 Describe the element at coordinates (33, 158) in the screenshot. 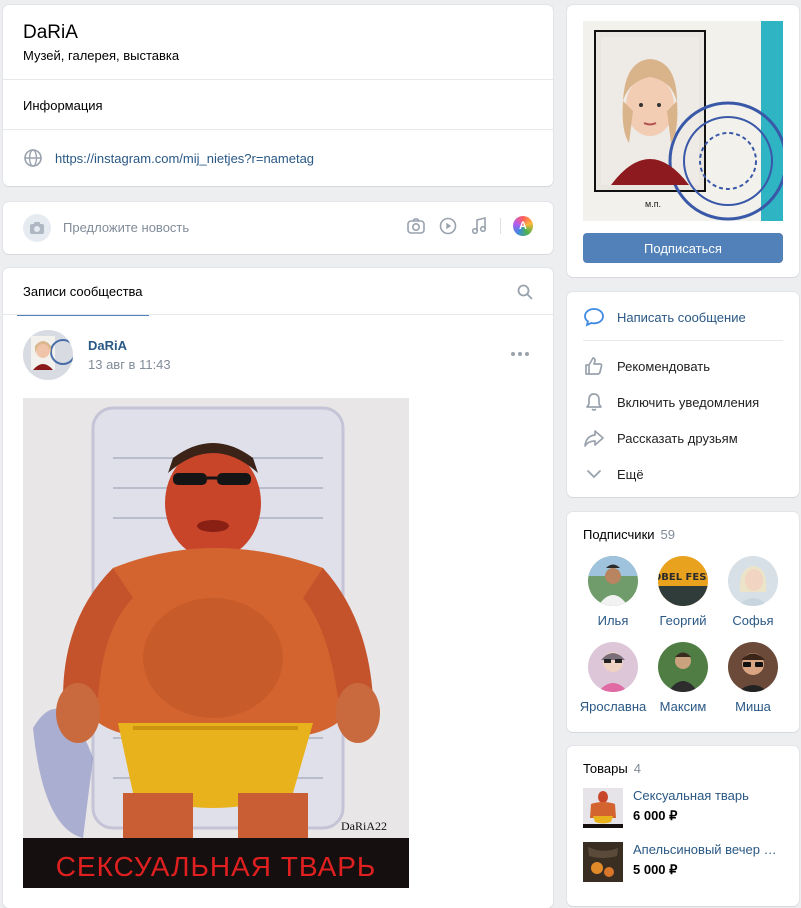

I see `globe-icon` at that location.